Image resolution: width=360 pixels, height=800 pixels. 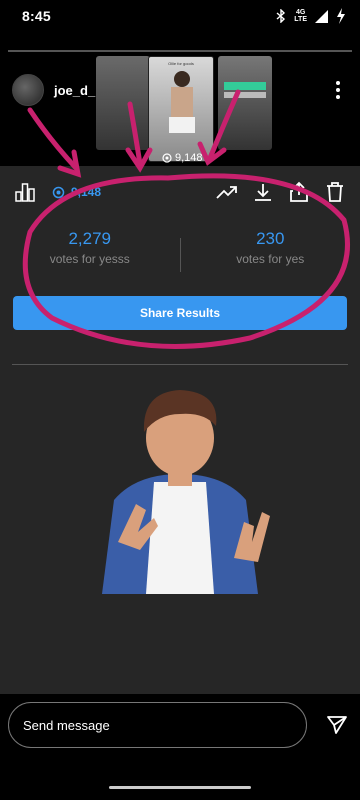 What do you see at coordinates (321, 16) in the screenshot?
I see `signal-icon` at bounding box center [321, 16].